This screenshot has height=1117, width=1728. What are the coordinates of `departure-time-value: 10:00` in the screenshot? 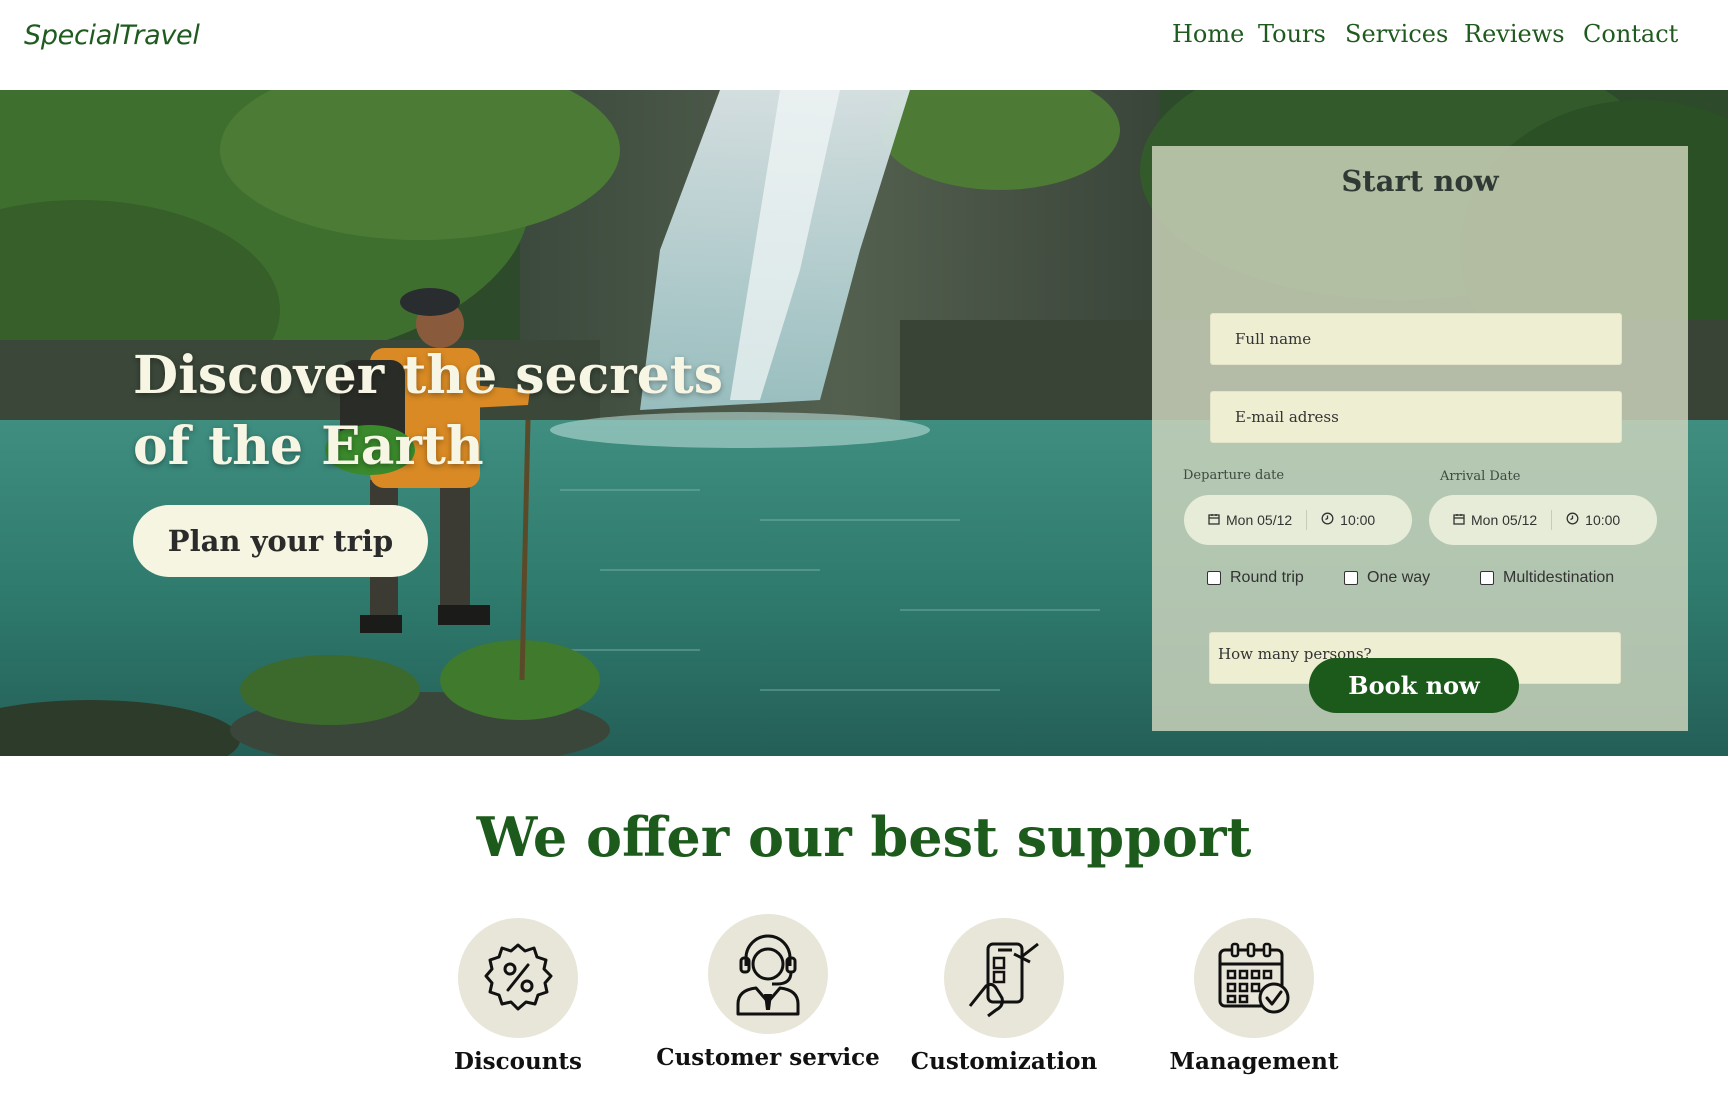 It's located at (1358, 520).